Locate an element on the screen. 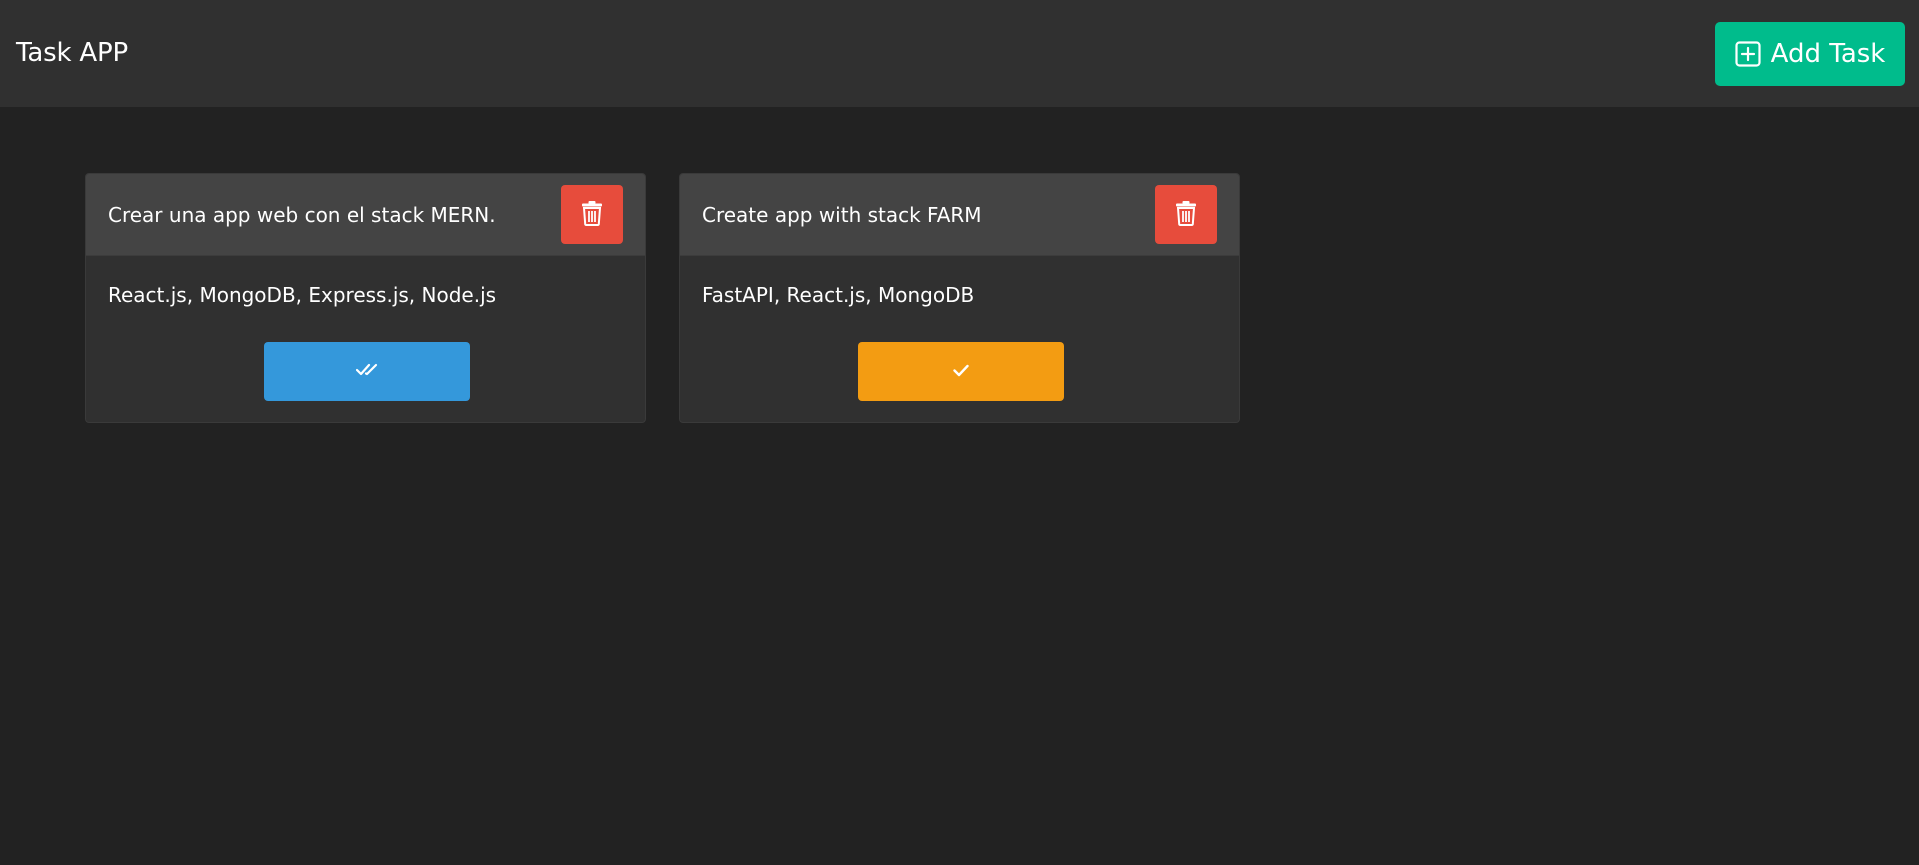  task-card-header: Create app with stack FARM is located at coordinates (959, 215).